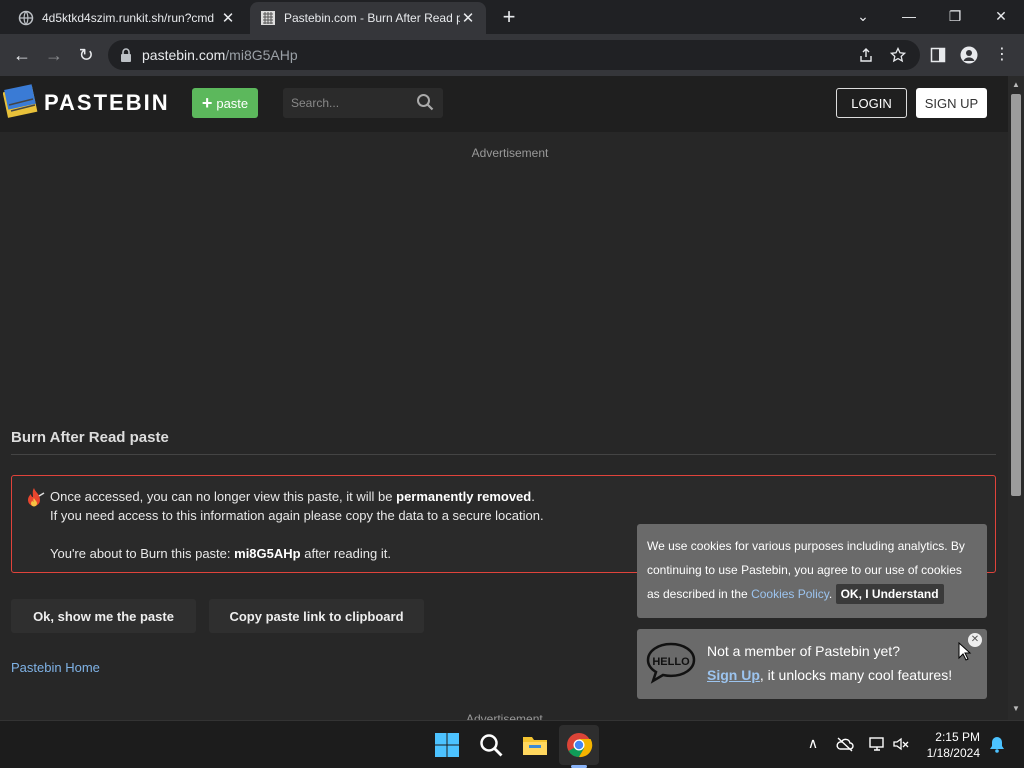 The width and height of the screenshot is (1024, 768). I want to click on burn-text: ., so click(533, 496).